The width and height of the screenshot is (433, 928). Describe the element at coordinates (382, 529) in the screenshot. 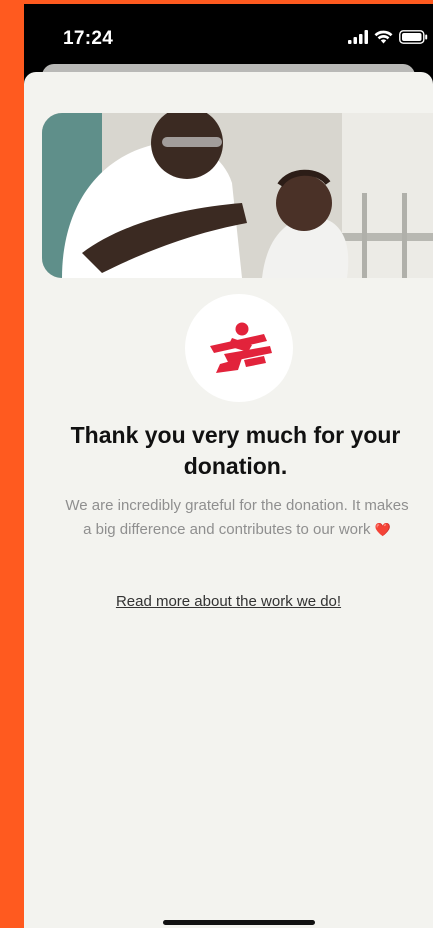

I see `heart-icon: ❤️` at that location.